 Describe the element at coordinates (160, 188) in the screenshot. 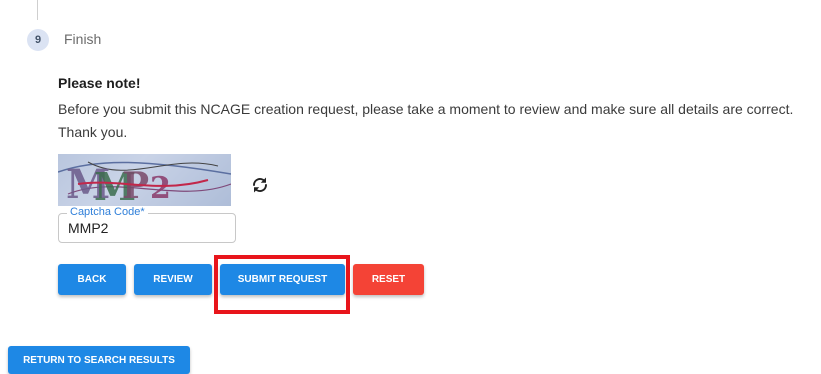

I see `svg-text: 2` at that location.